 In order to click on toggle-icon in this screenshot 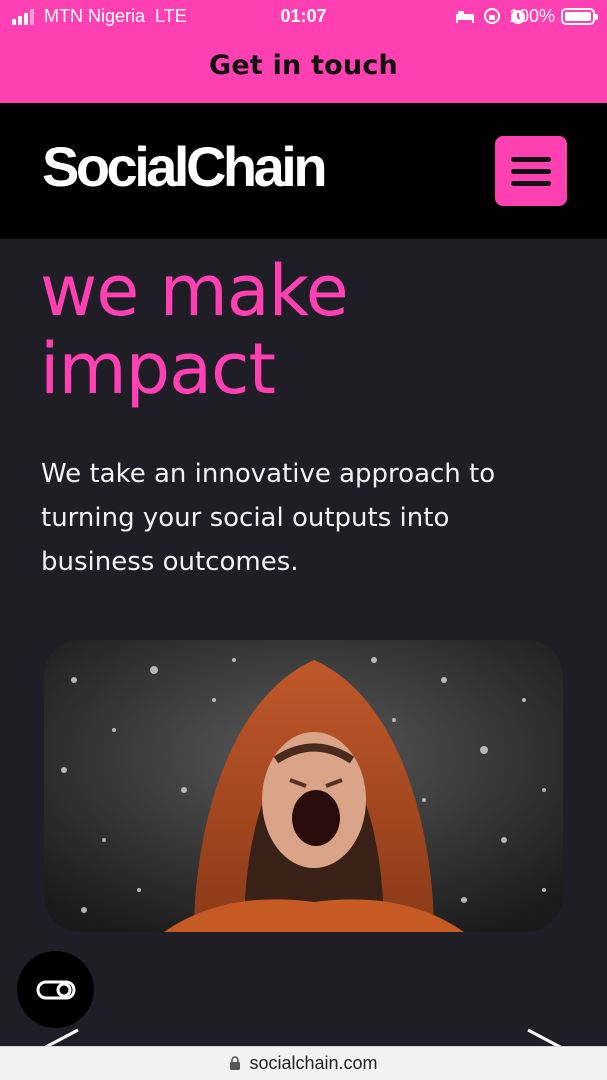, I will do `click(55, 989)`.